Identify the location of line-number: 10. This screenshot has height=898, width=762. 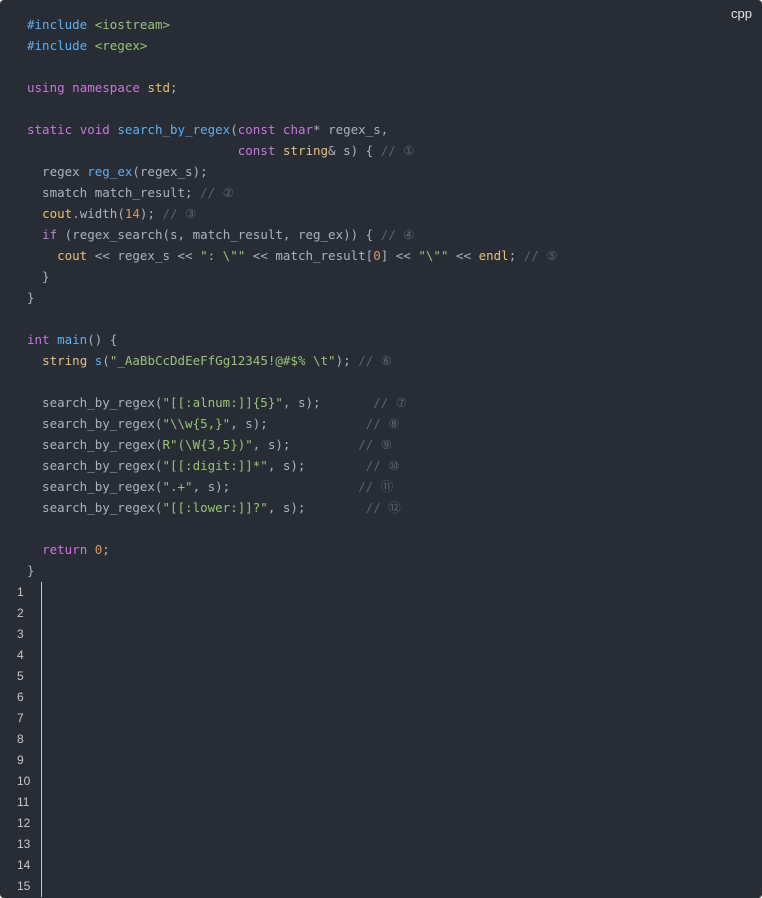
(24, 781).